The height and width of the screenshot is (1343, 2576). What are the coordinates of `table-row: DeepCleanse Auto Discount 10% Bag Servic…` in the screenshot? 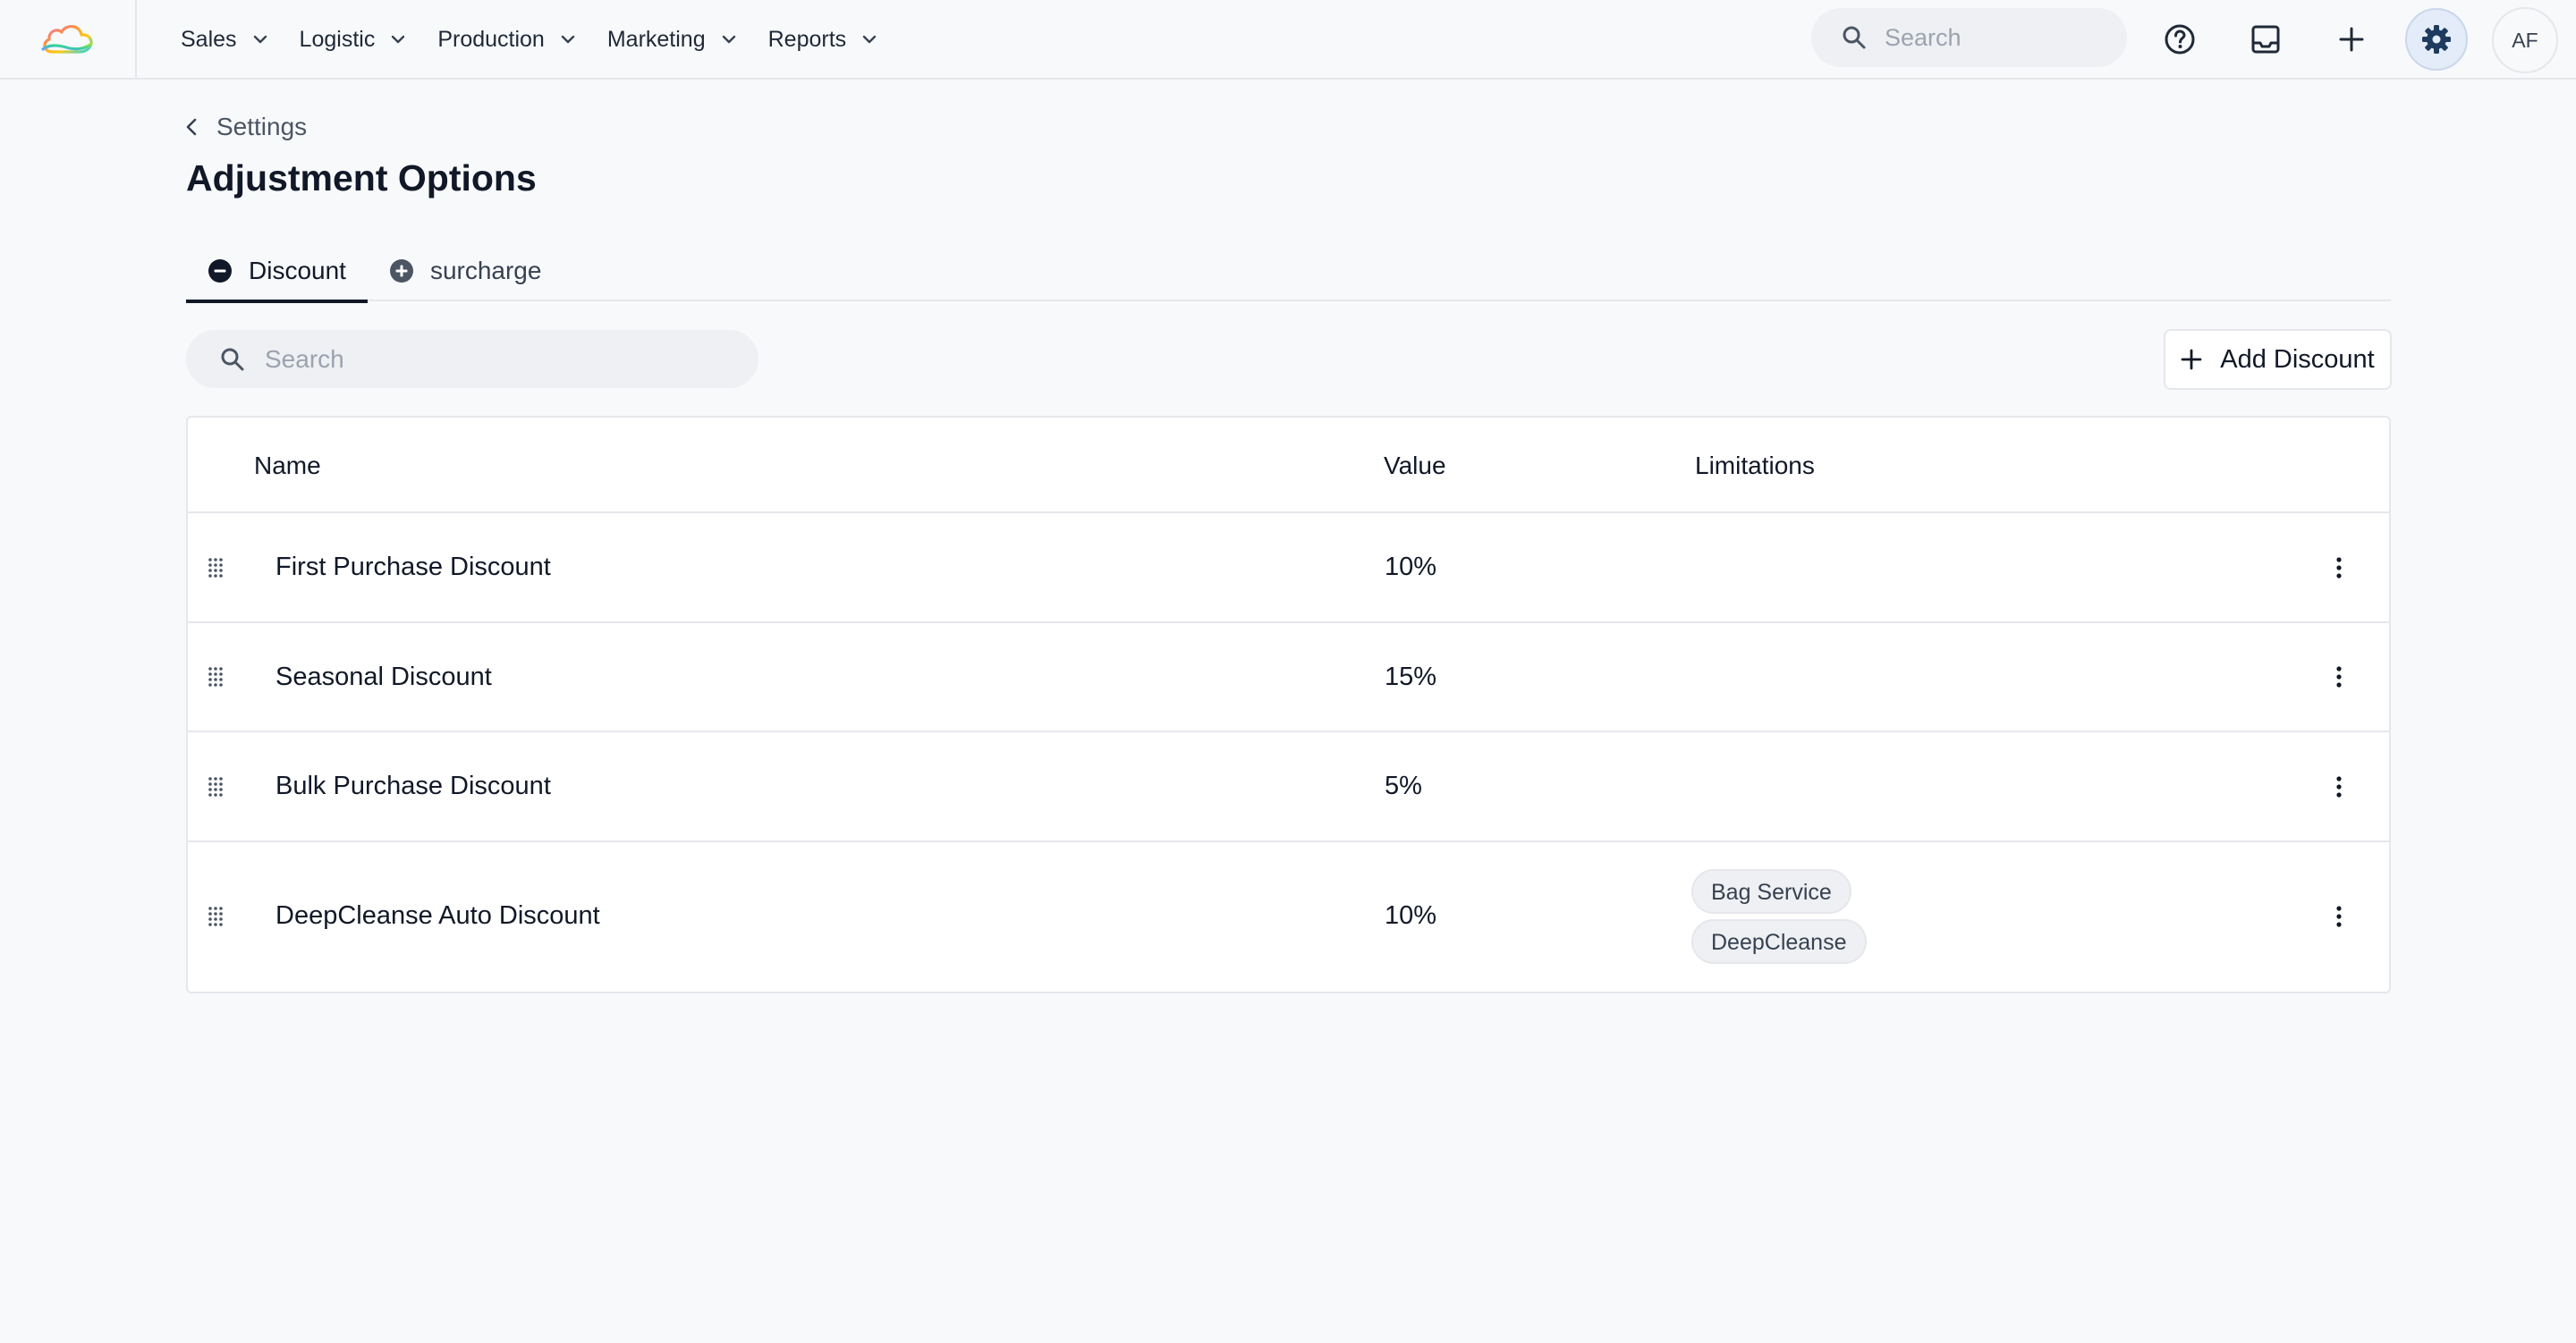 It's located at (1288, 916).